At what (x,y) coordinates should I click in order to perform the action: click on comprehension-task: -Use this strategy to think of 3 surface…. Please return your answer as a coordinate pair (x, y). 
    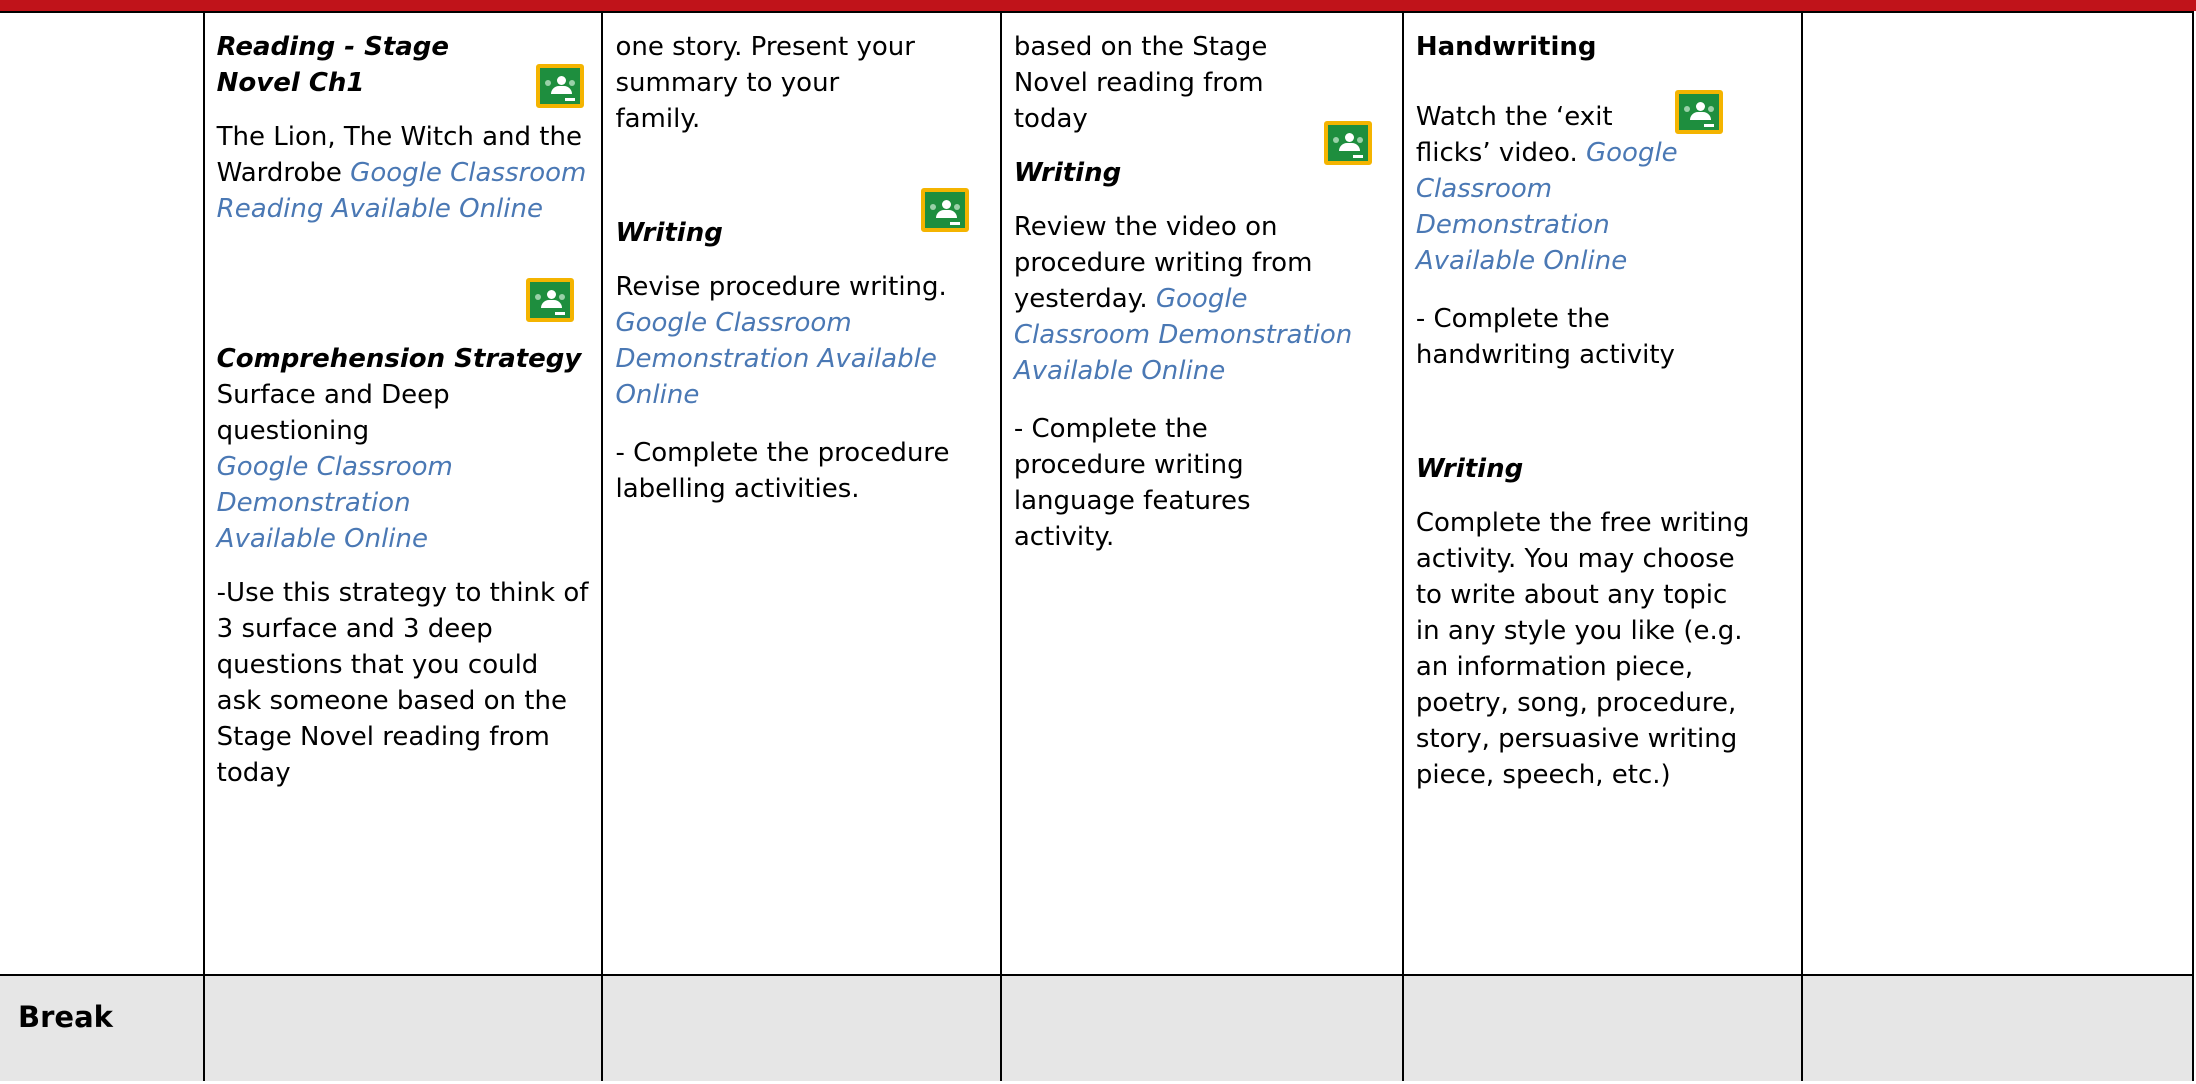
    Looking at the image, I should click on (402, 683).